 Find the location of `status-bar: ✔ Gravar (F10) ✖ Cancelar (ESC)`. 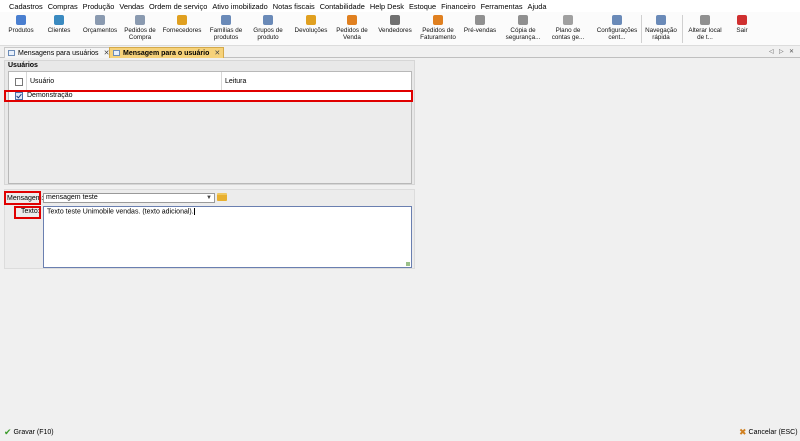

status-bar: ✔ Gravar (F10) ✖ Cancelar (ESC) is located at coordinates (400, 433).